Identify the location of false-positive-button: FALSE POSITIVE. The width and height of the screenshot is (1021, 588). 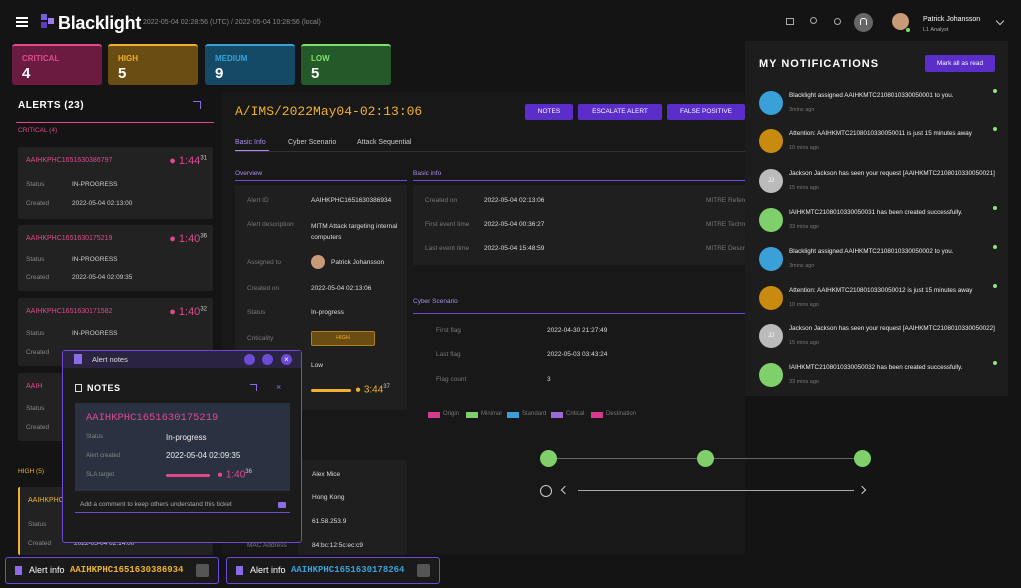
(706, 112).